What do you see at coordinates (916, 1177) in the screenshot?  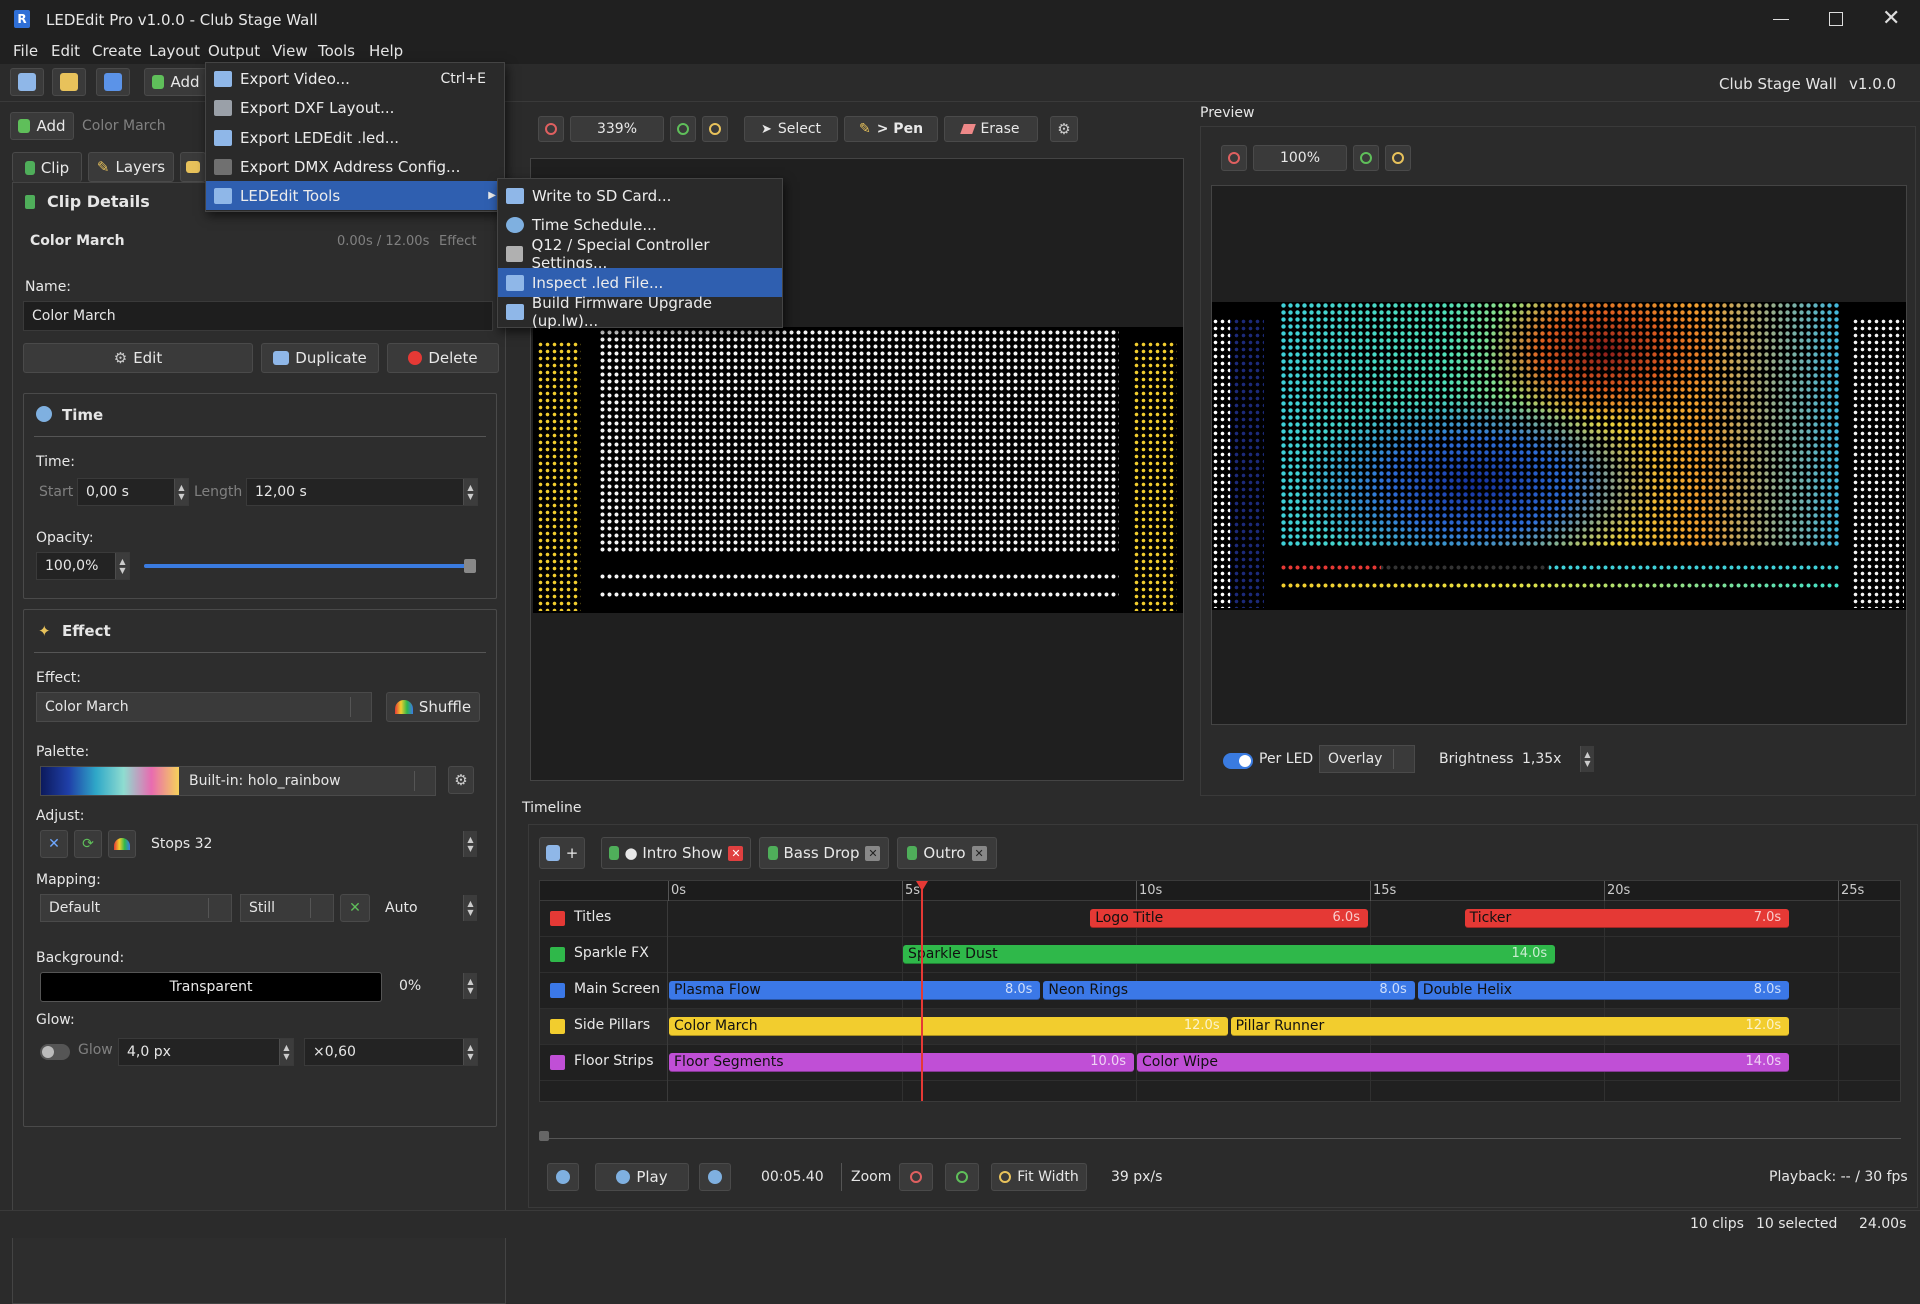 I see `timeline-zoom-out-button` at bounding box center [916, 1177].